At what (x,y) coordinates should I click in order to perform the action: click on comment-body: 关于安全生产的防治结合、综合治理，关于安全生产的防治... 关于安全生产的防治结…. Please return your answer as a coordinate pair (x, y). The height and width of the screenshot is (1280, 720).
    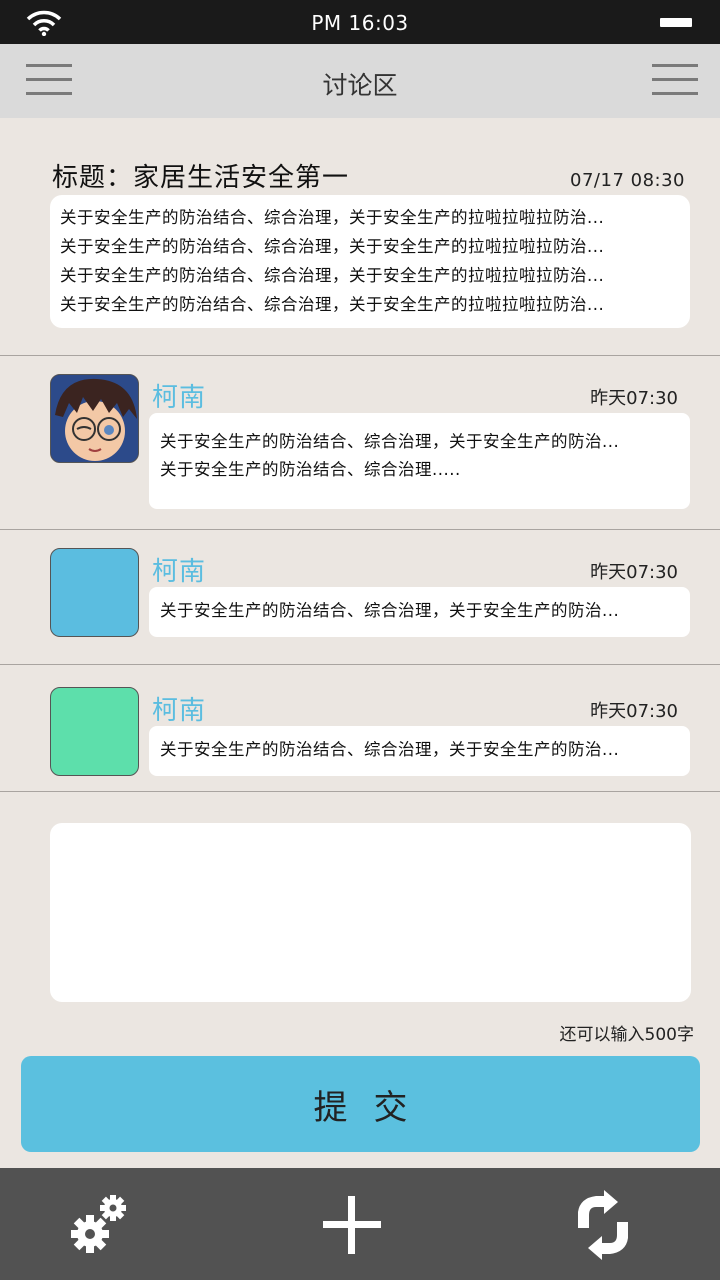
    Looking at the image, I should click on (419, 461).